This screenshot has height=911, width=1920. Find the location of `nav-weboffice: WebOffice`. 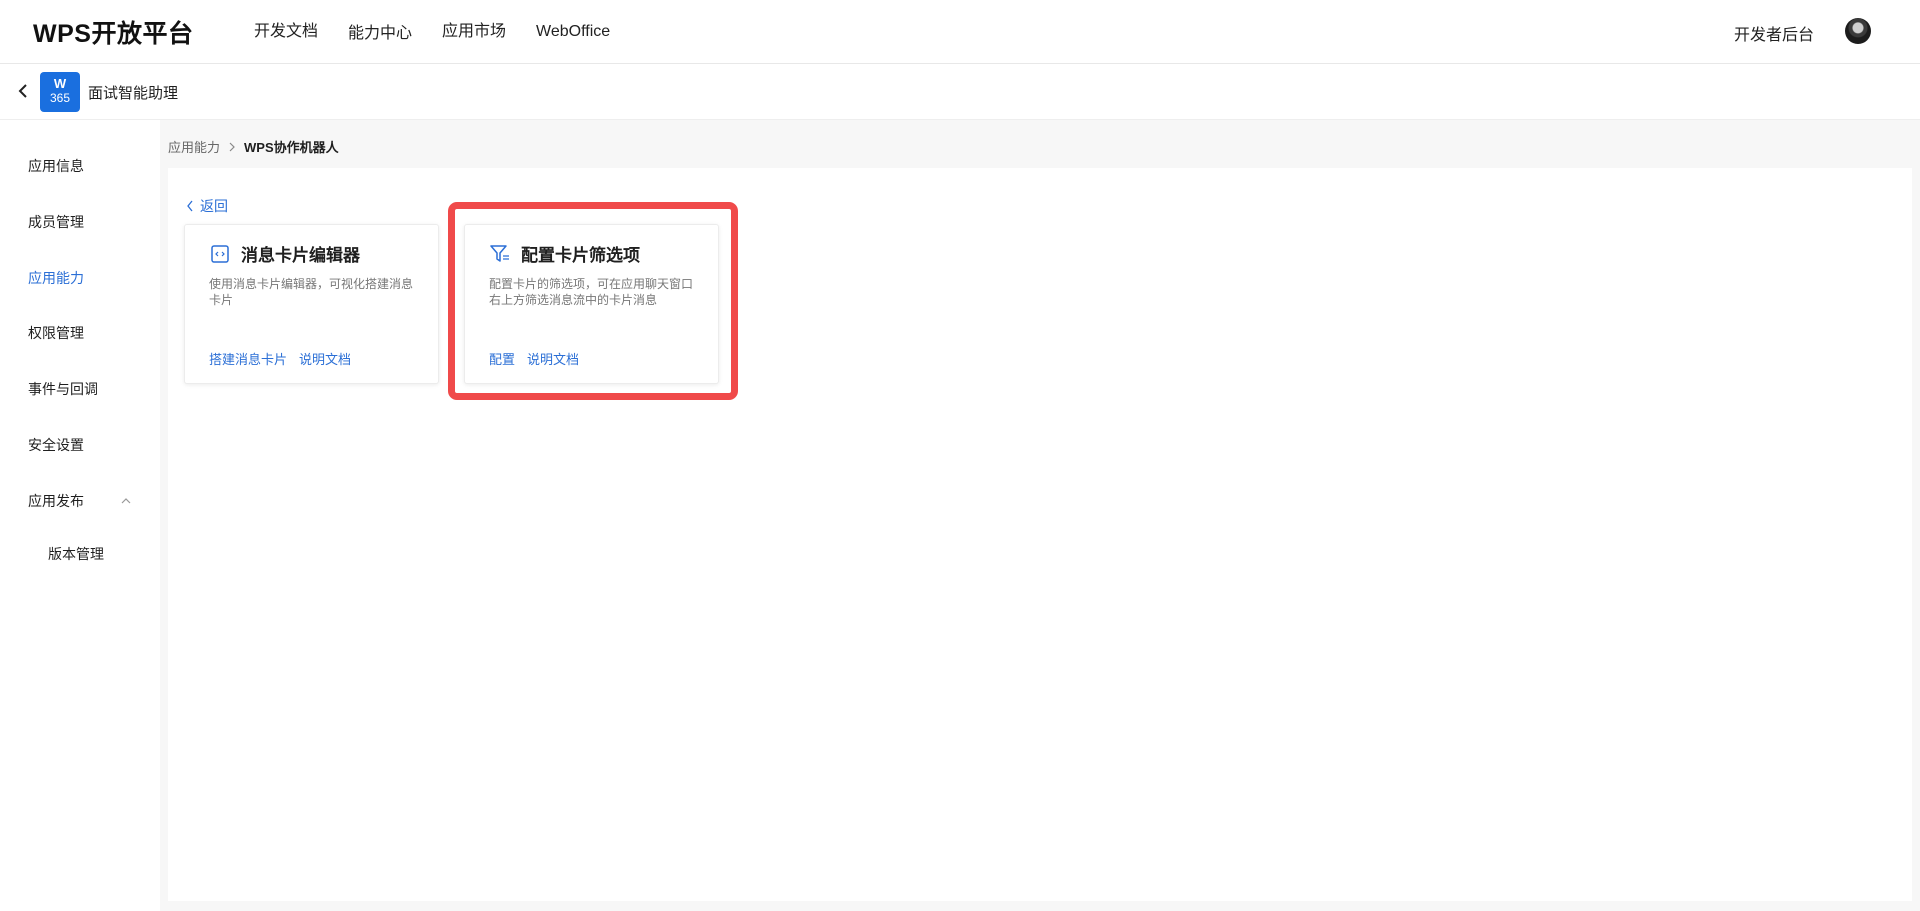

nav-weboffice: WebOffice is located at coordinates (573, 33).